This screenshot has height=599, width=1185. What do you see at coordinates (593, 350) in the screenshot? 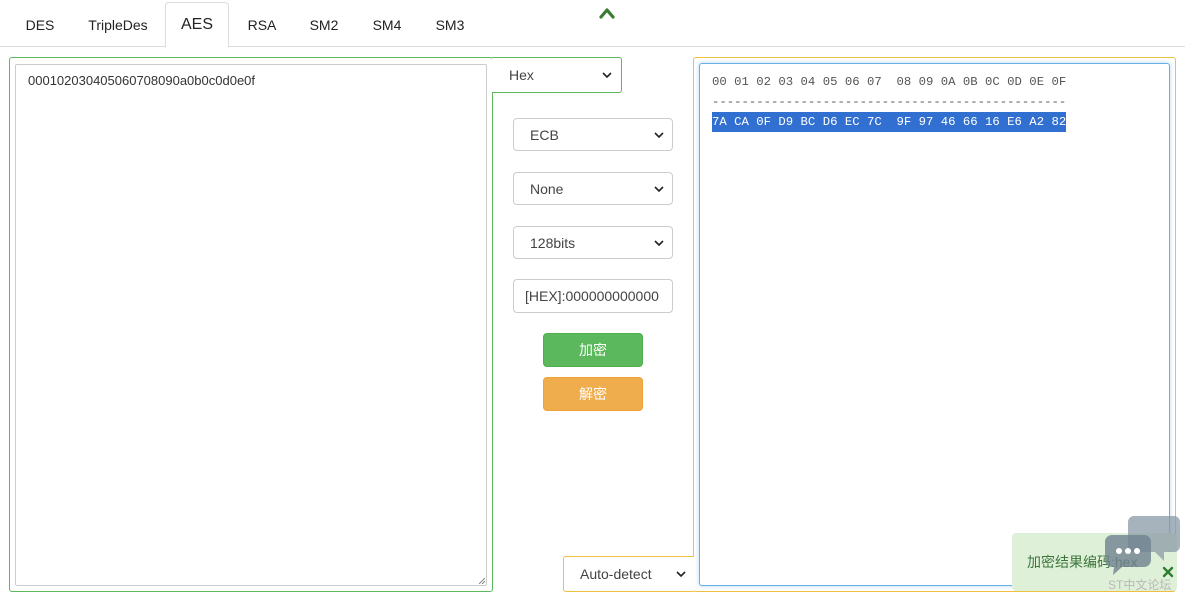
I see `encrypt-button: 加密` at bounding box center [593, 350].